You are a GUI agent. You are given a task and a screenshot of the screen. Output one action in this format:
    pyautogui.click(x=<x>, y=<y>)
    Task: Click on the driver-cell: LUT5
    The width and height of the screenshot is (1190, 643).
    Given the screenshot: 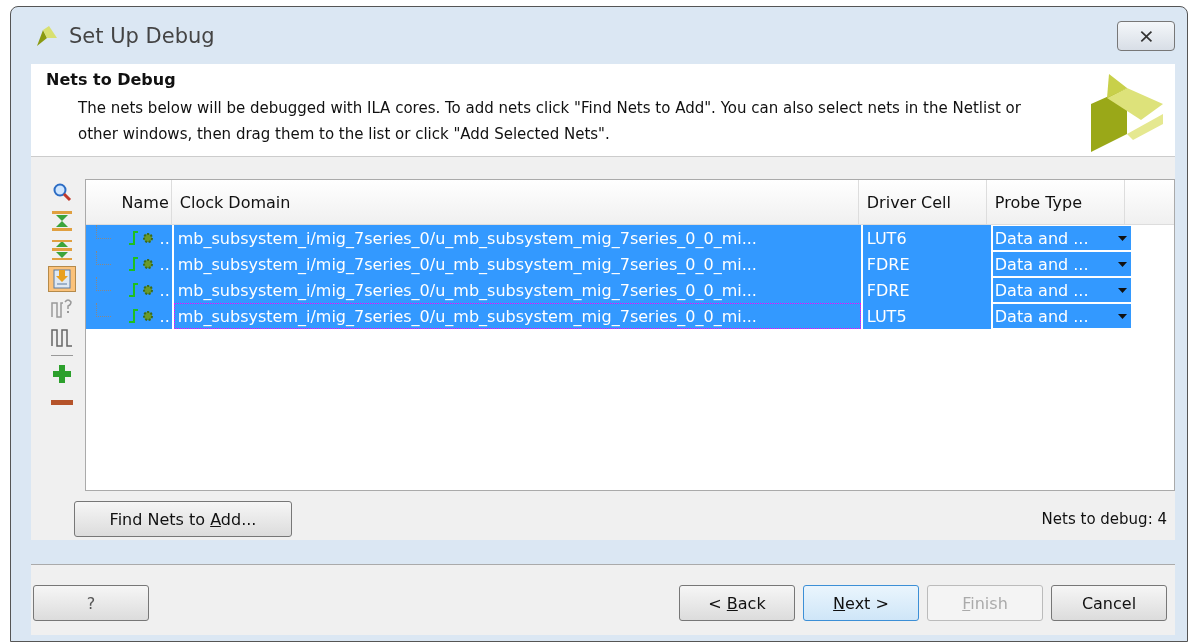 What is the action you would take?
    pyautogui.click(x=926, y=316)
    